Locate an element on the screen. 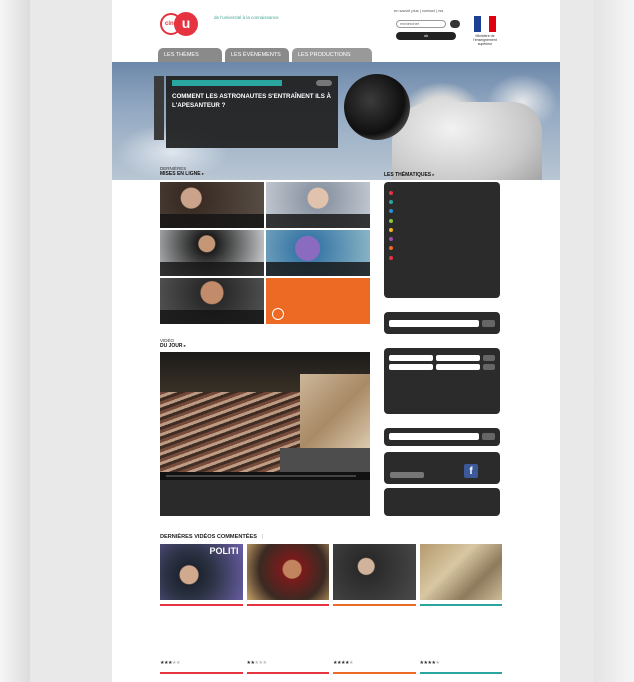 Image resolution: width=634 pixels, height=682 pixels. hero-slider-controls is located at coordinates (324, 83).